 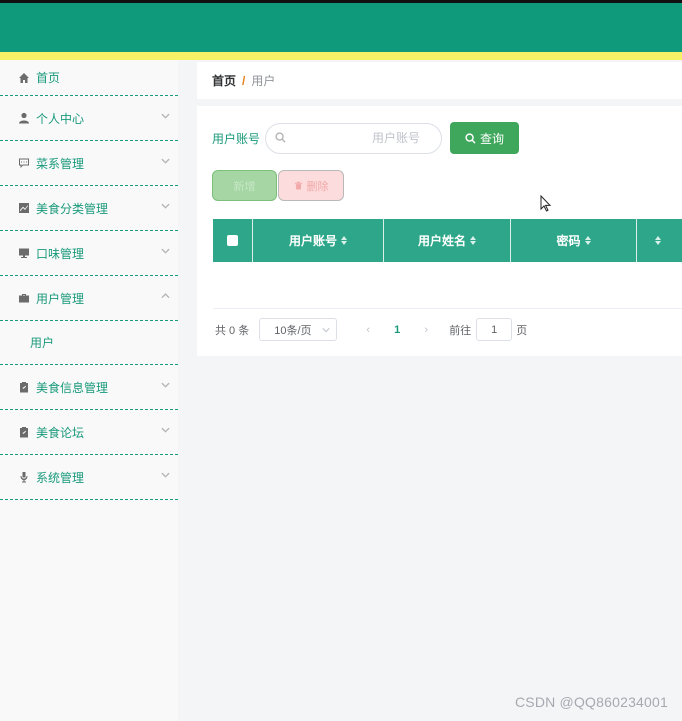 I want to click on sidebar-item-user-management: 用户管理, so click(x=89, y=298).